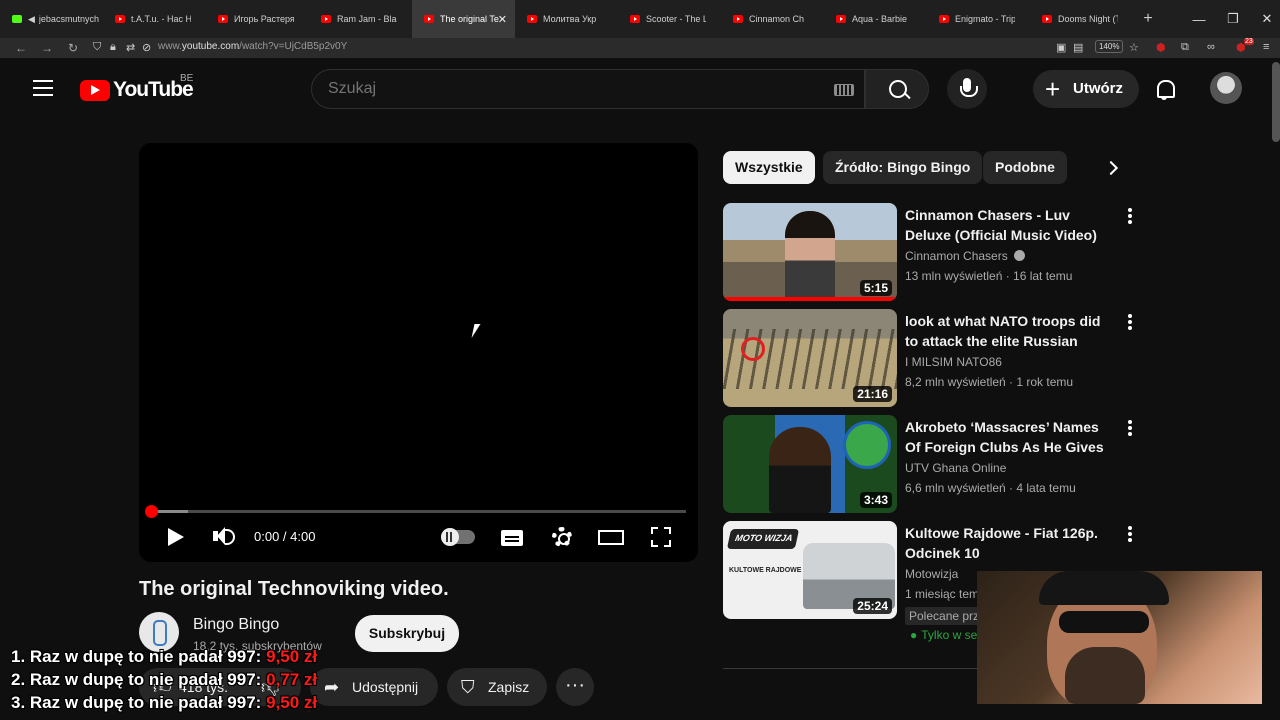 This screenshot has width=1280, height=720. Describe the element at coordinates (113, 47) in the screenshot. I see `lock-icon: 🔒︎` at that location.